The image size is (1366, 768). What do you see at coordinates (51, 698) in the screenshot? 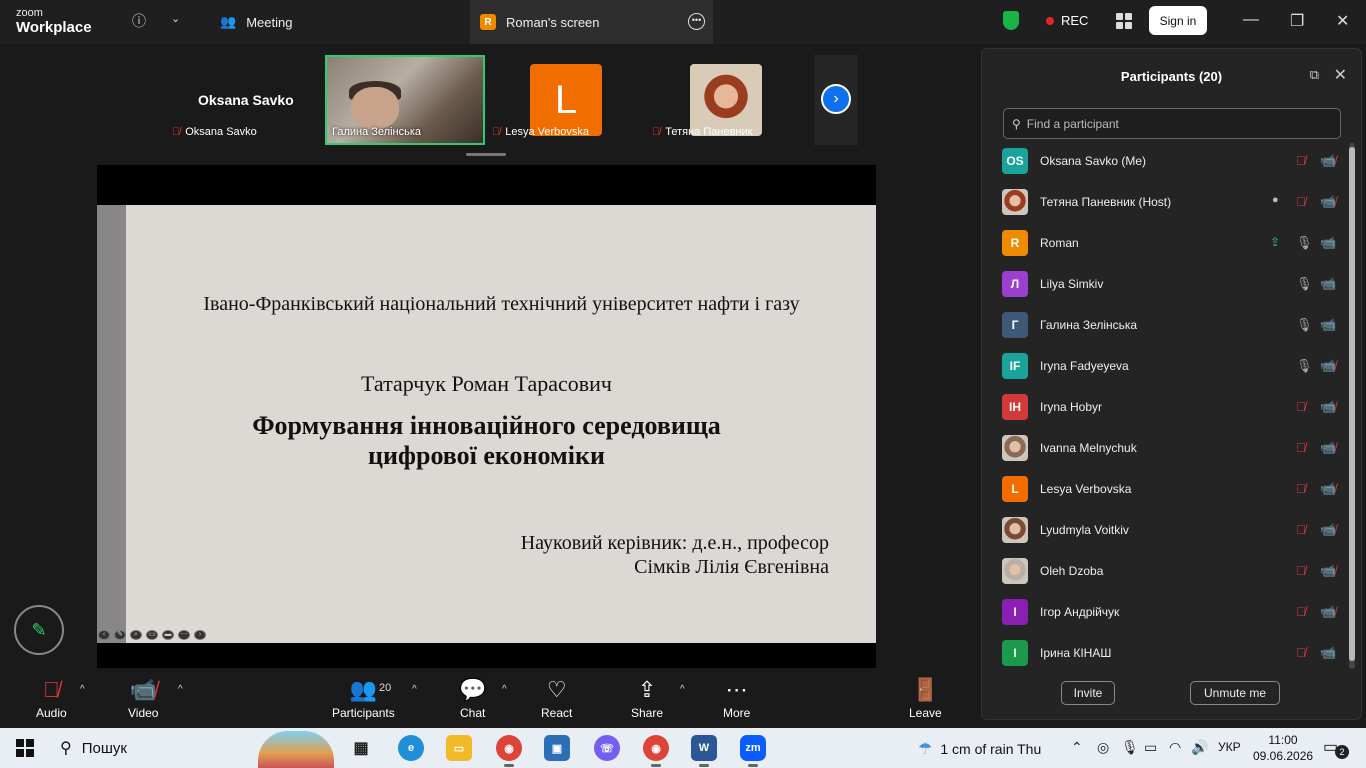
I see `audio-button: 🎙̸ Audio` at bounding box center [51, 698].